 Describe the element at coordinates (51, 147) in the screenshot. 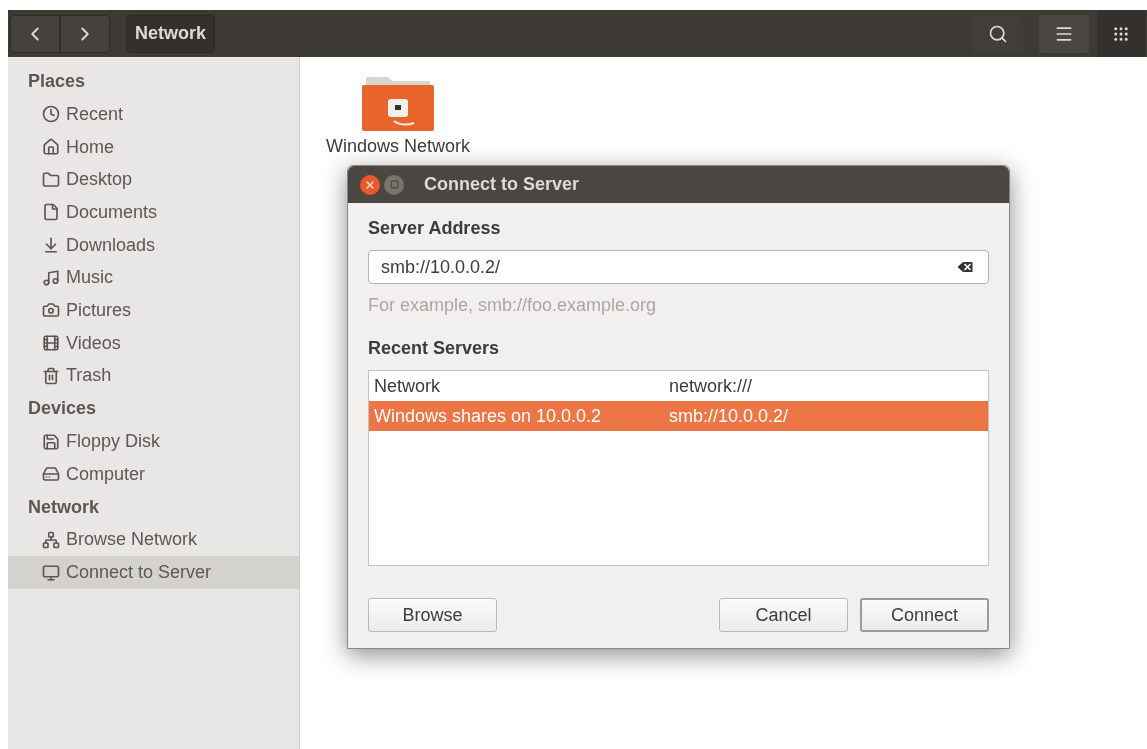

I see `home-icon` at that location.